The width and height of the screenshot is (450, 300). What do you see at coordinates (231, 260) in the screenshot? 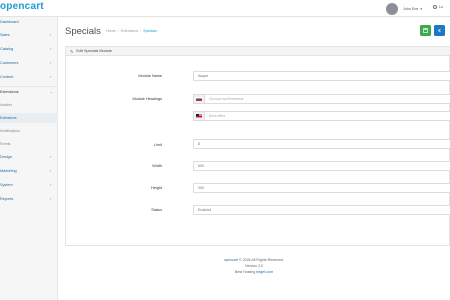
I see `footer-opencart-link: opencart` at bounding box center [231, 260].